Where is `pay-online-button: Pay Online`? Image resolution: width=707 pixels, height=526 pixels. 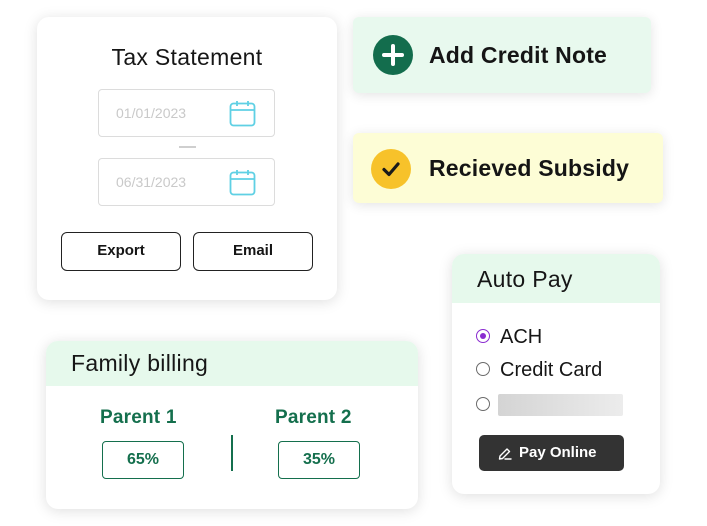
pay-online-button: Pay Online is located at coordinates (551, 453).